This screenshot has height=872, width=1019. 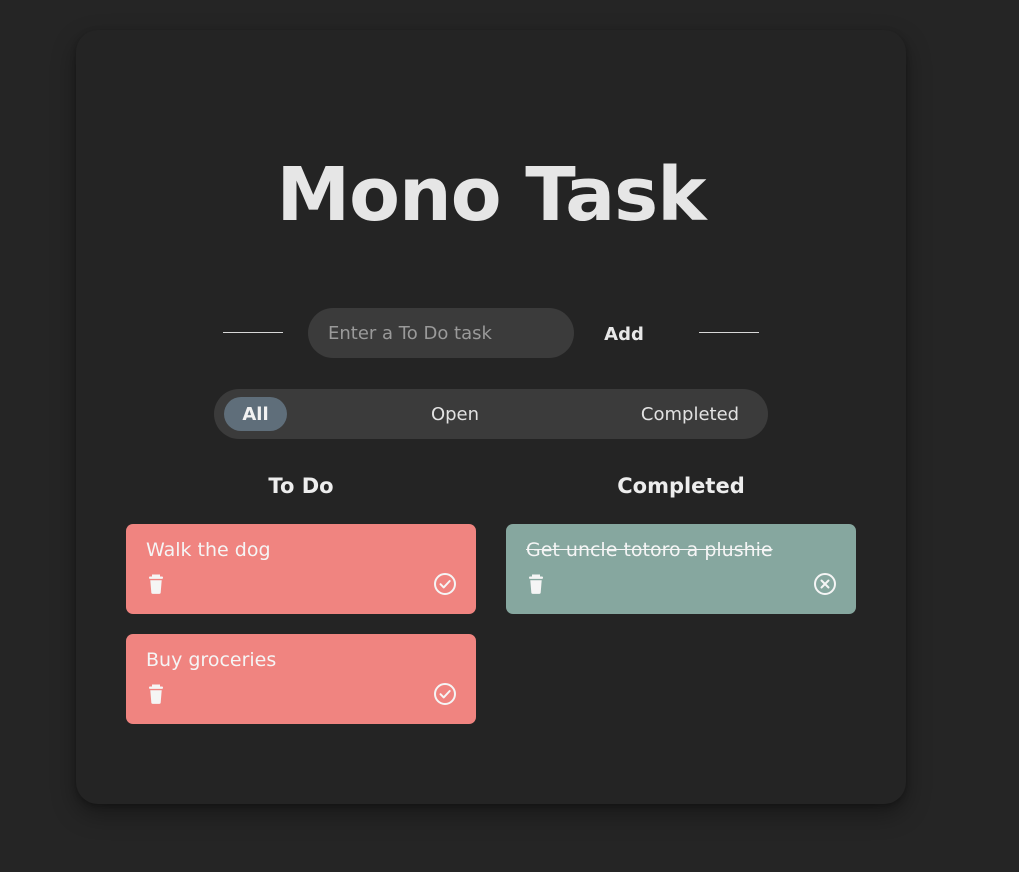 What do you see at coordinates (681, 486) in the screenshot?
I see `completed-column-heading: Completed` at bounding box center [681, 486].